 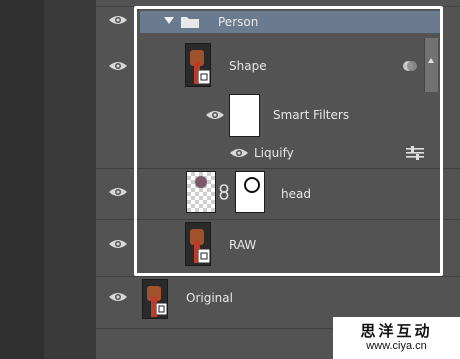 What do you see at coordinates (431, 60) in the screenshot?
I see `scroll-up-icon` at bounding box center [431, 60].